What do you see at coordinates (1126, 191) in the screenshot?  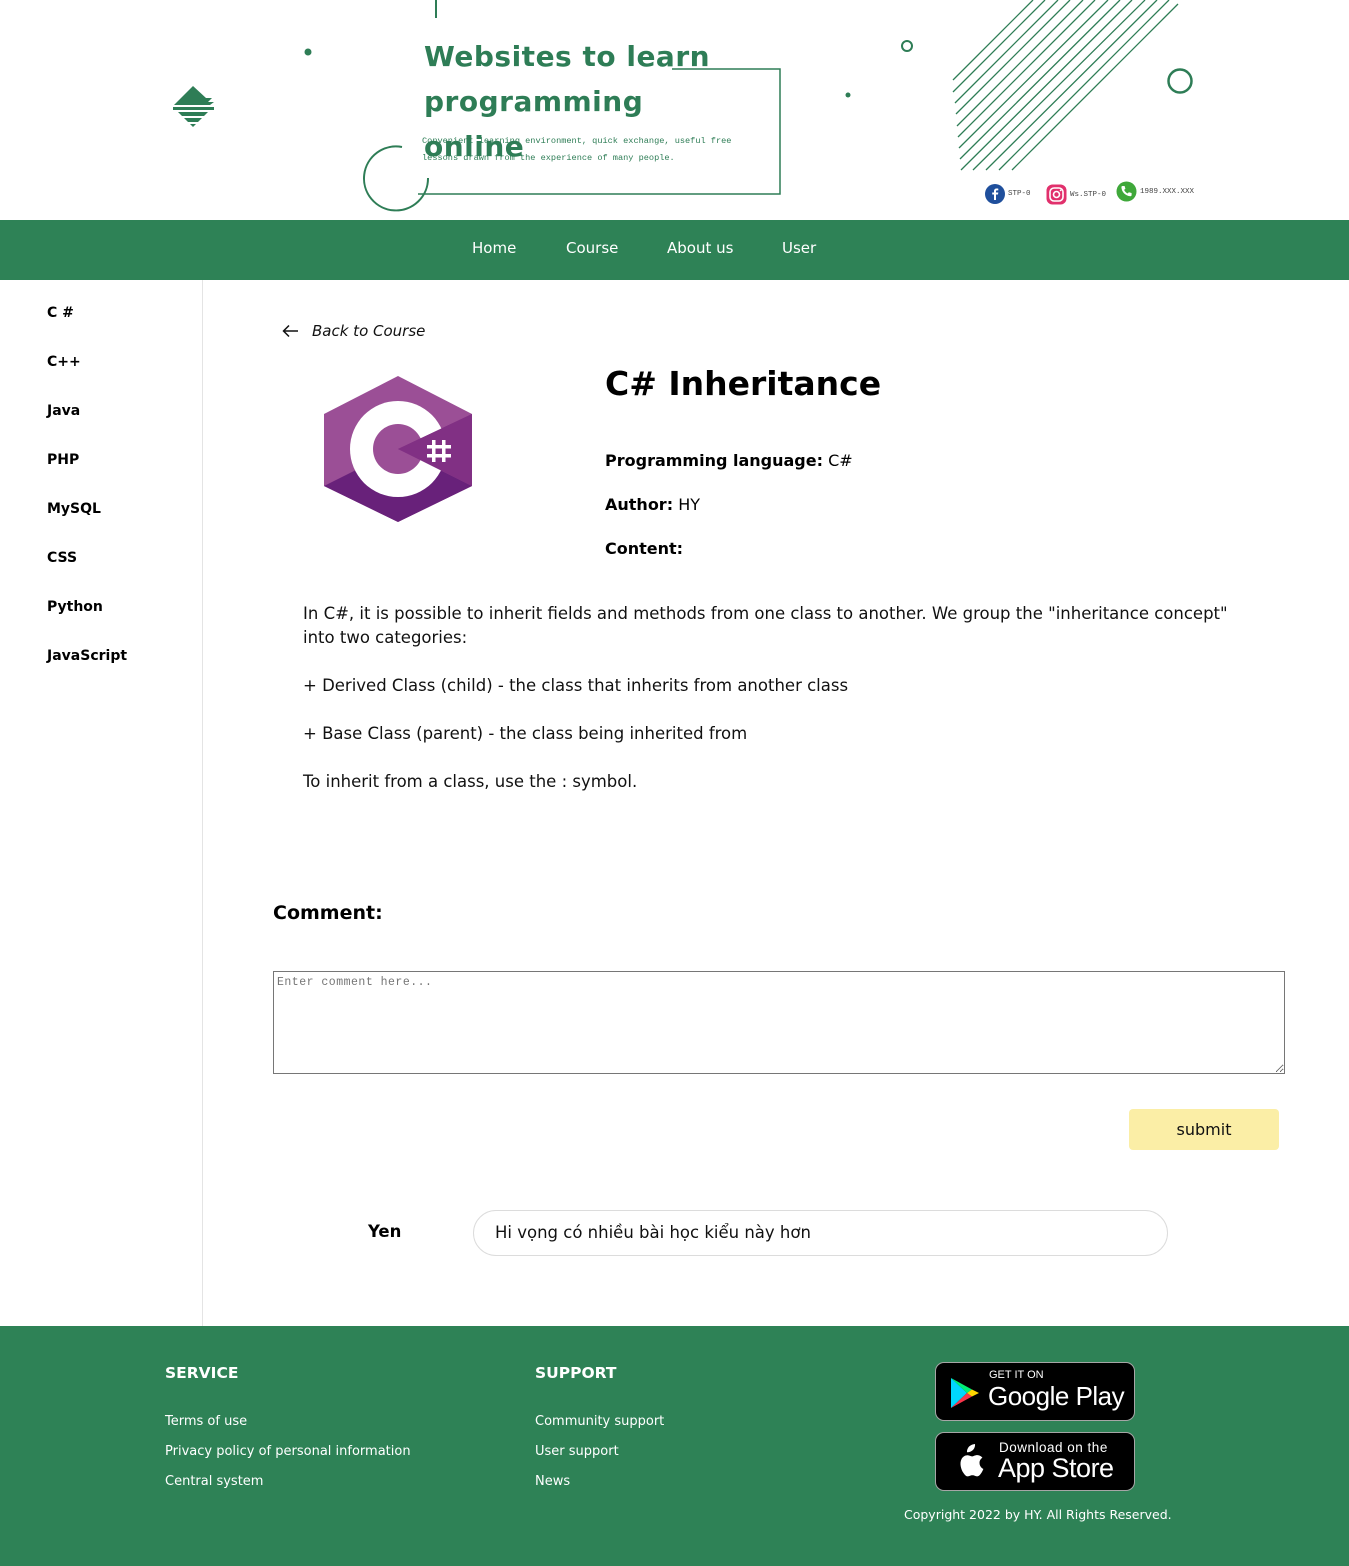 I see `phone-icon` at bounding box center [1126, 191].